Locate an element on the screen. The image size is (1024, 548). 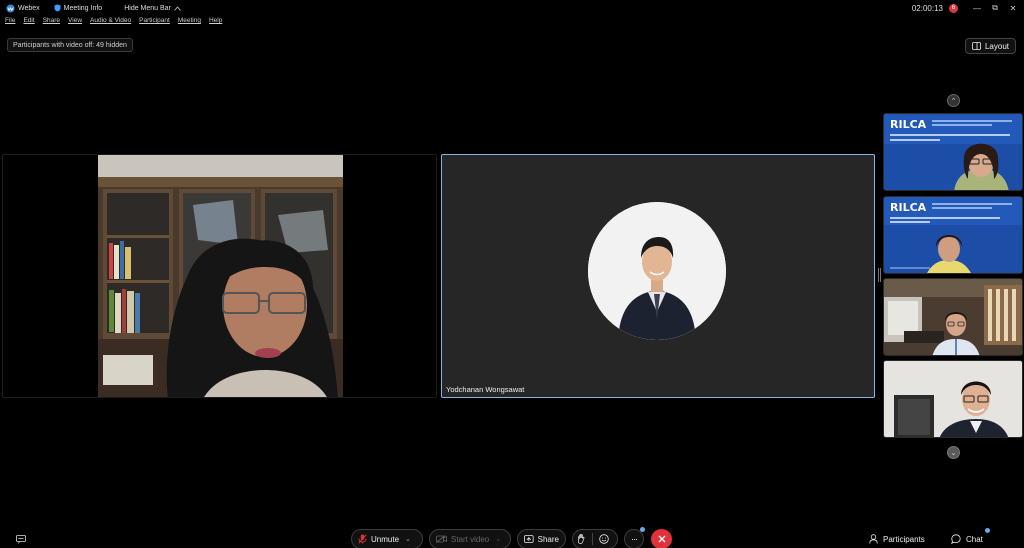
menu-audio-video: Audio & Video is located at coordinates (110, 23).